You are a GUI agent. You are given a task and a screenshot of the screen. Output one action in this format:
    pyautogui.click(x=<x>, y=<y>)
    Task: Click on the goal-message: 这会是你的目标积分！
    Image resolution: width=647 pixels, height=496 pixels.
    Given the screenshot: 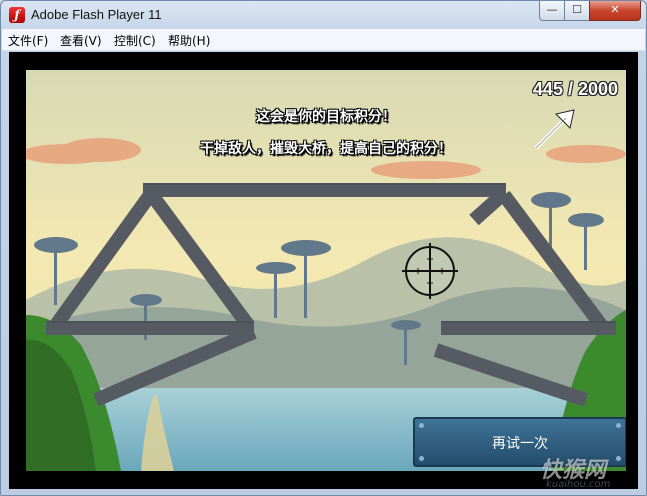 What is the action you would take?
    pyautogui.click(x=326, y=117)
    